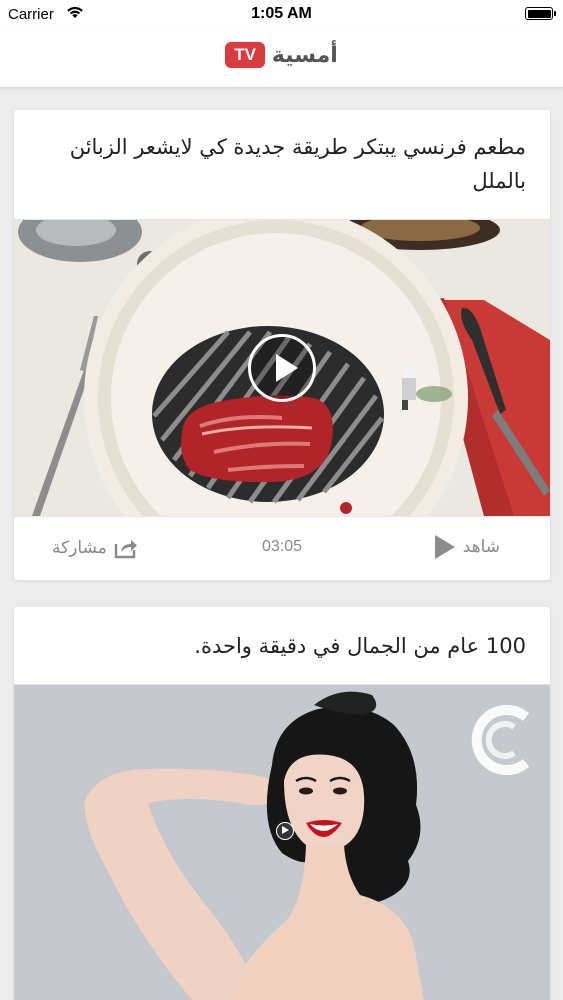 The image size is (563, 1000). I want to click on logo-tv-badge: TV, so click(245, 55).